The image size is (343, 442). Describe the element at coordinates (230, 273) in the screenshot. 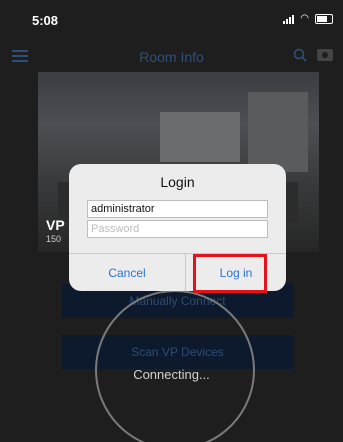

I see `login-button-highlight` at that location.